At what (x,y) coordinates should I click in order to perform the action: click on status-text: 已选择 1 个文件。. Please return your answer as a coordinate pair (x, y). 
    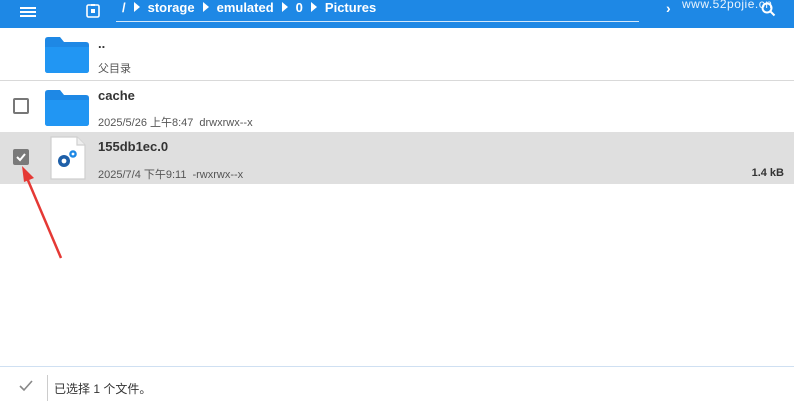
    Looking at the image, I should click on (103, 389).